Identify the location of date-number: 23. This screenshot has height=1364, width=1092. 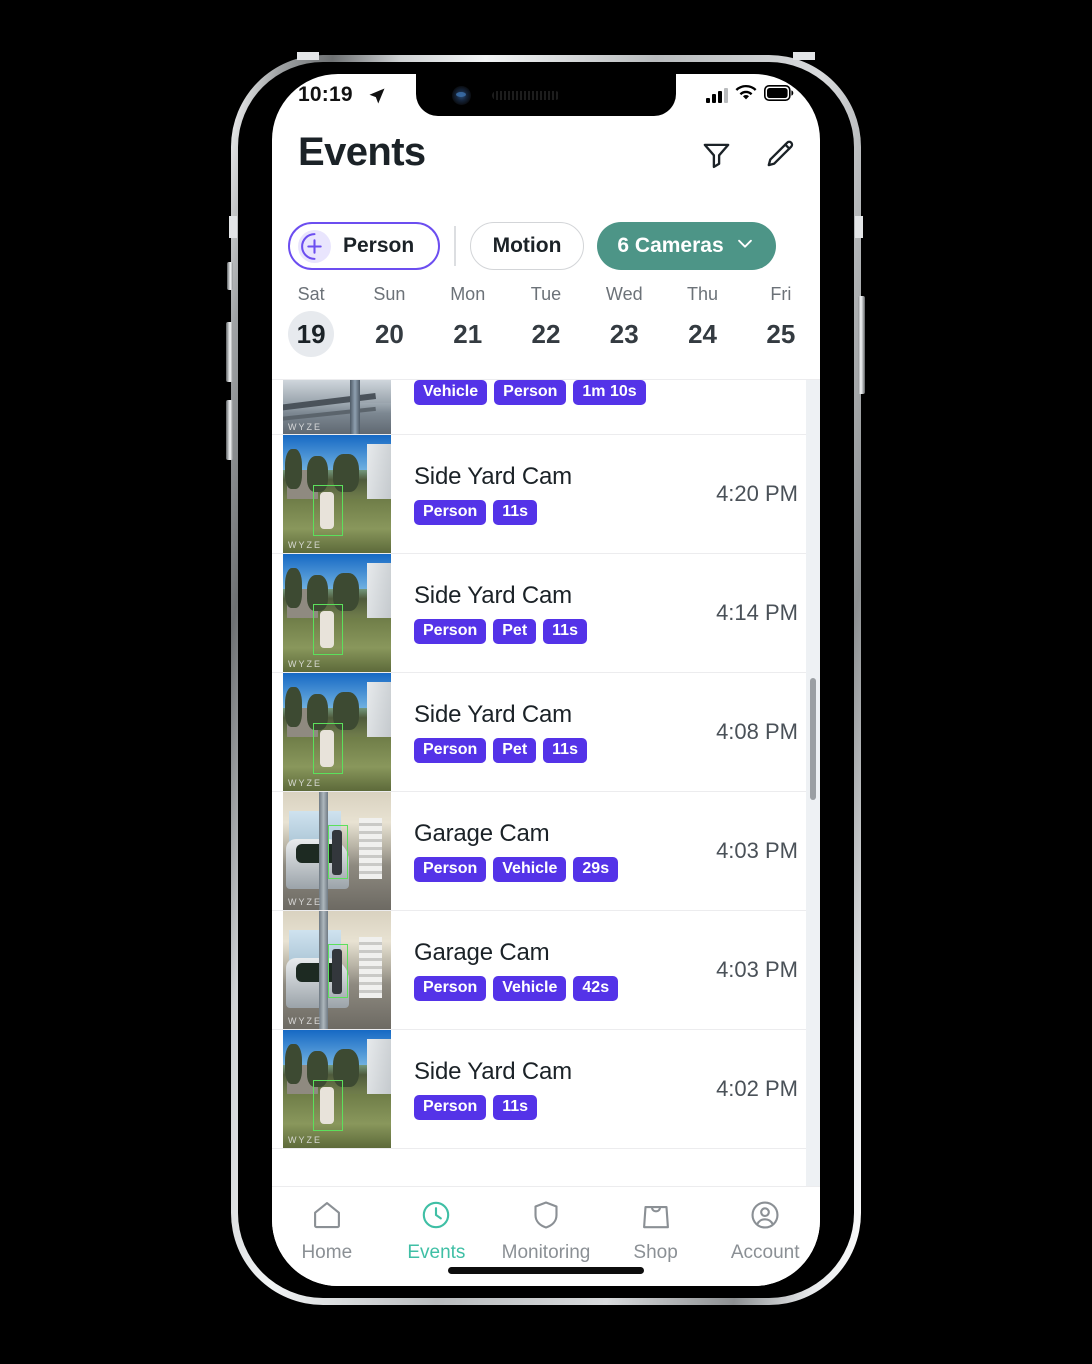
(624, 333).